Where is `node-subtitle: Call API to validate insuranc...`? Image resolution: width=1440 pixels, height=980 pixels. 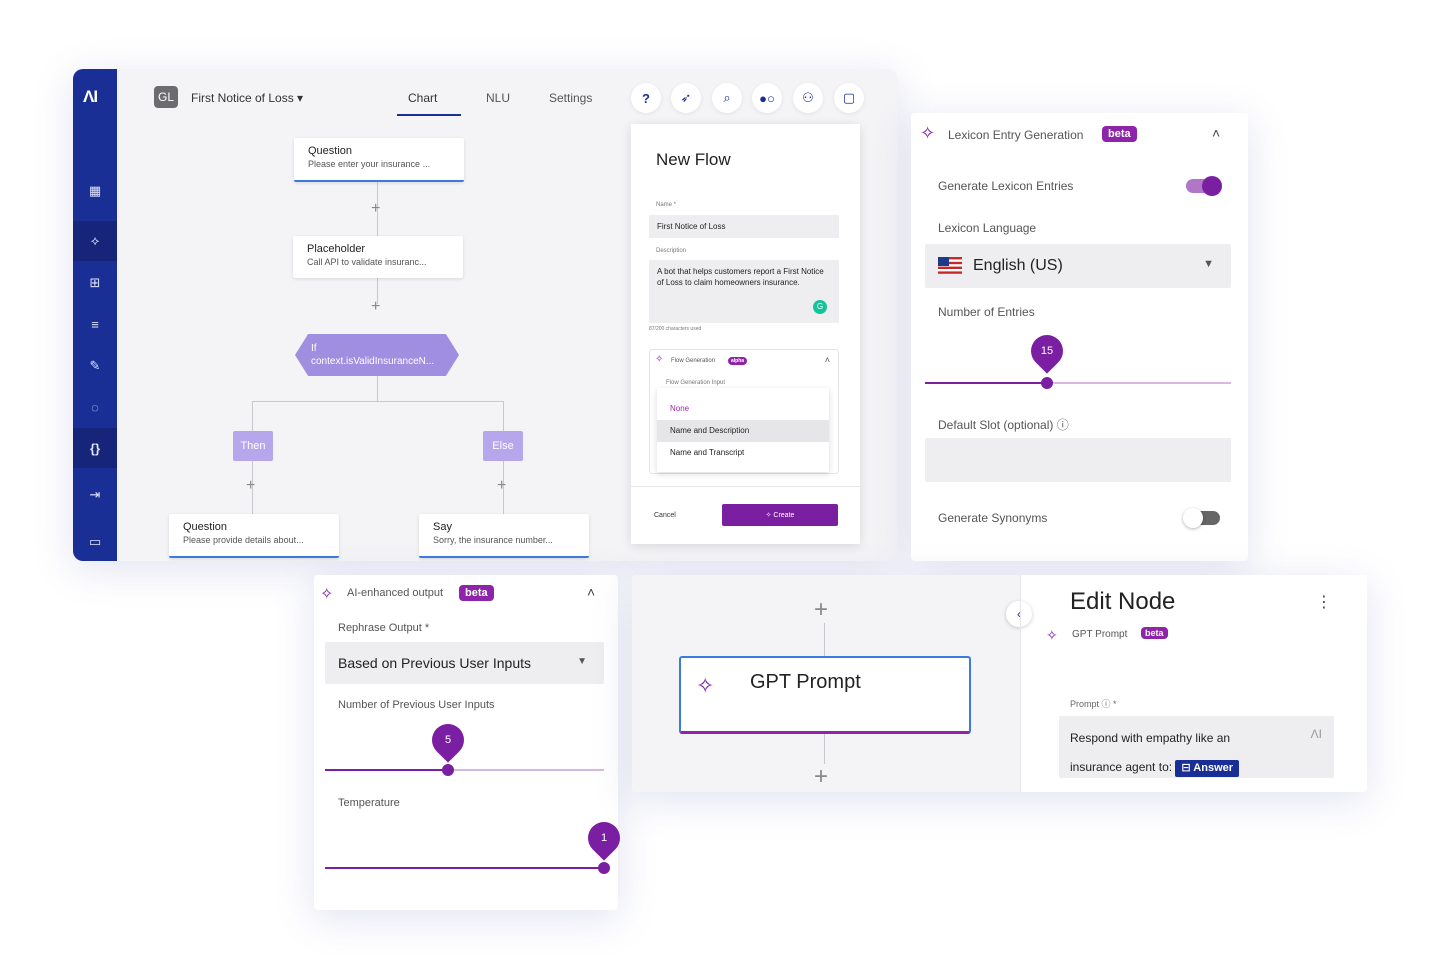
node-subtitle: Call API to validate insuranc... is located at coordinates (367, 262).